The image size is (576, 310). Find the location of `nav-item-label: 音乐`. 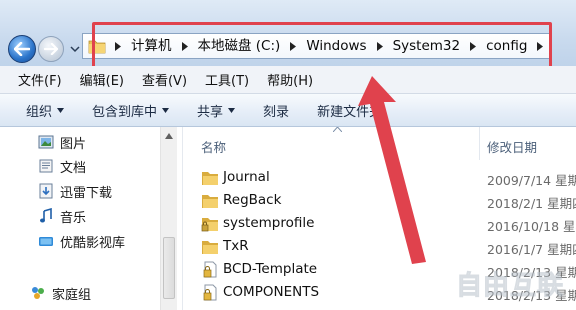

nav-item-label: 音乐 is located at coordinates (73, 218).